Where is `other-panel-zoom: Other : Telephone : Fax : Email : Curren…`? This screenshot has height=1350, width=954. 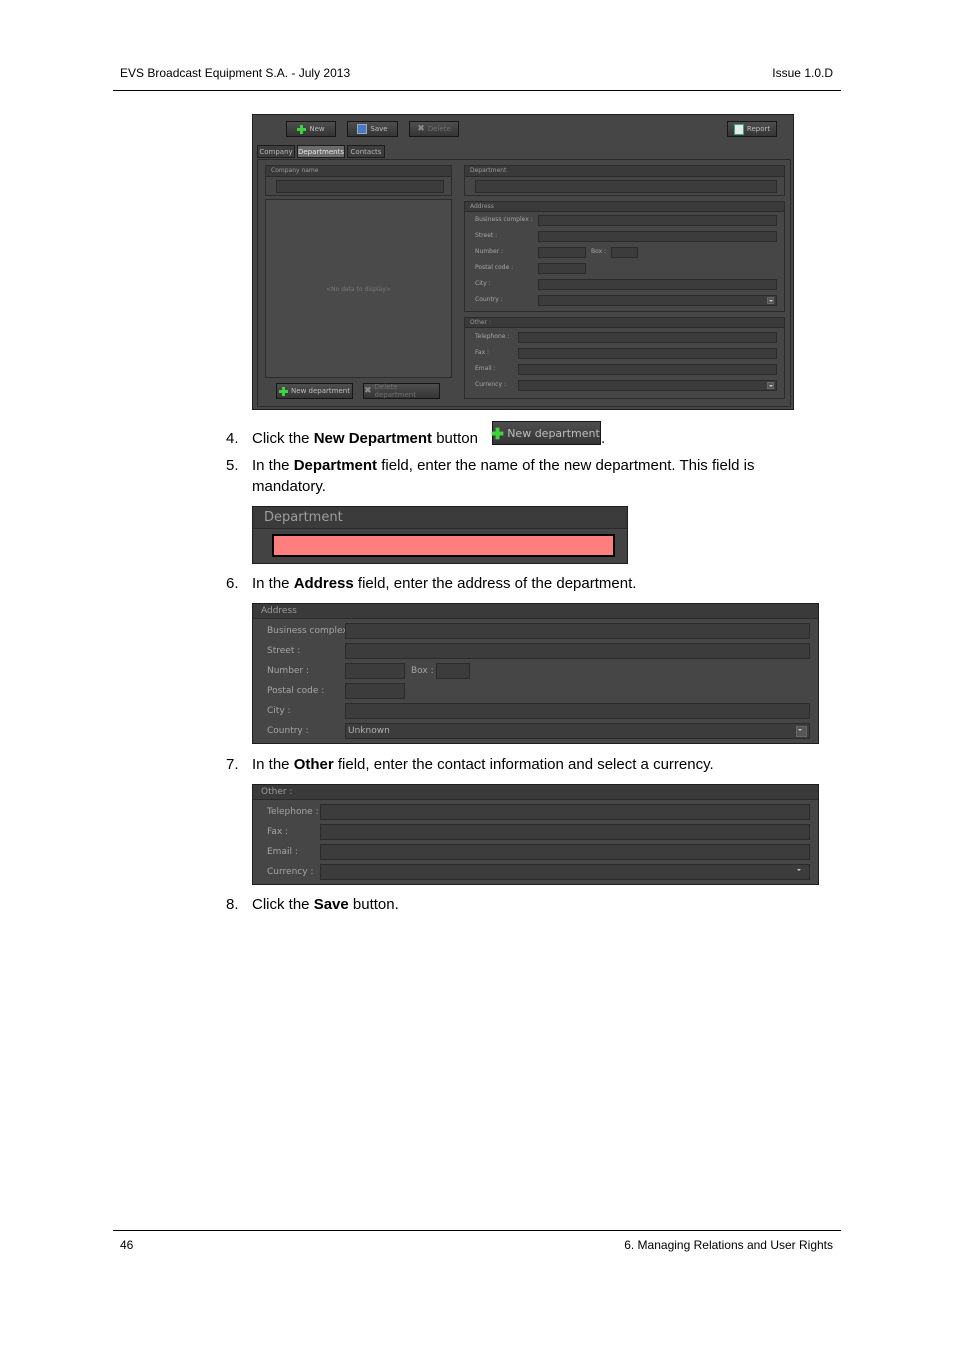
other-panel-zoom: Other : Telephone : Fax : Email : Curren… is located at coordinates (535, 834).